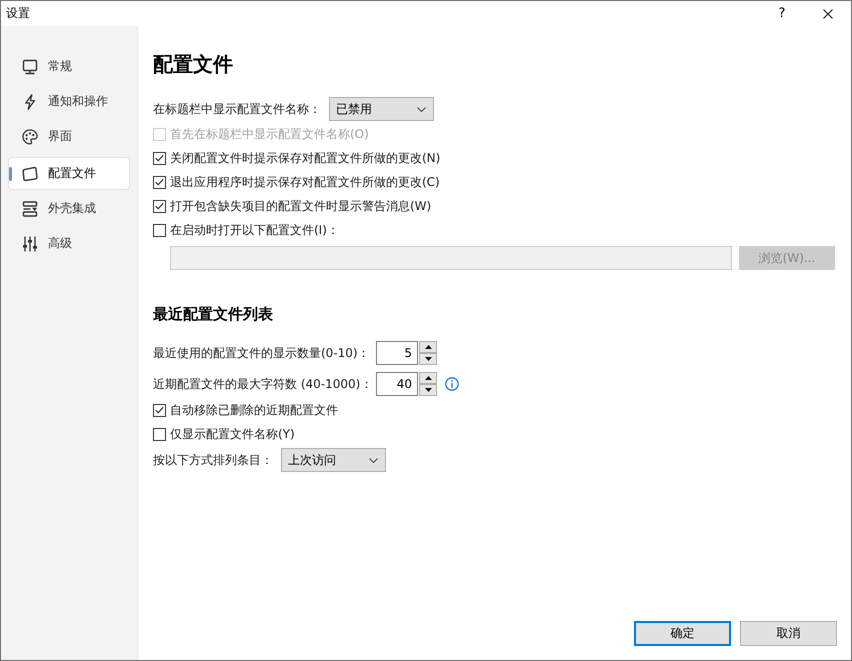  Describe the element at coordinates (30, 208) in the screenshot. I see `stacked-bars-icon` at that location.